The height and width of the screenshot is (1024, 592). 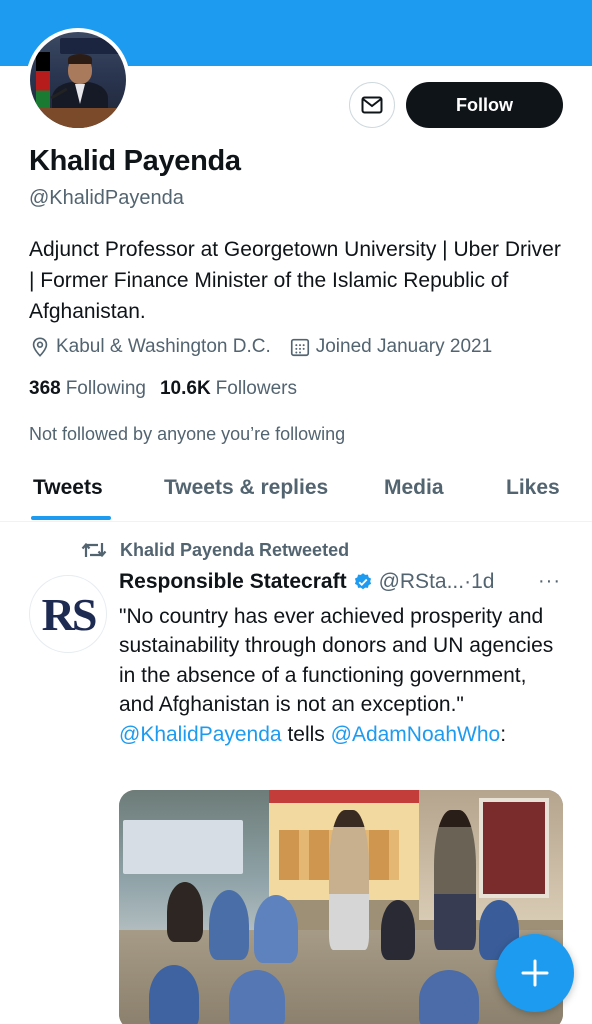 I want to click on following-link: 368 Following, so click(x=87, y=389).